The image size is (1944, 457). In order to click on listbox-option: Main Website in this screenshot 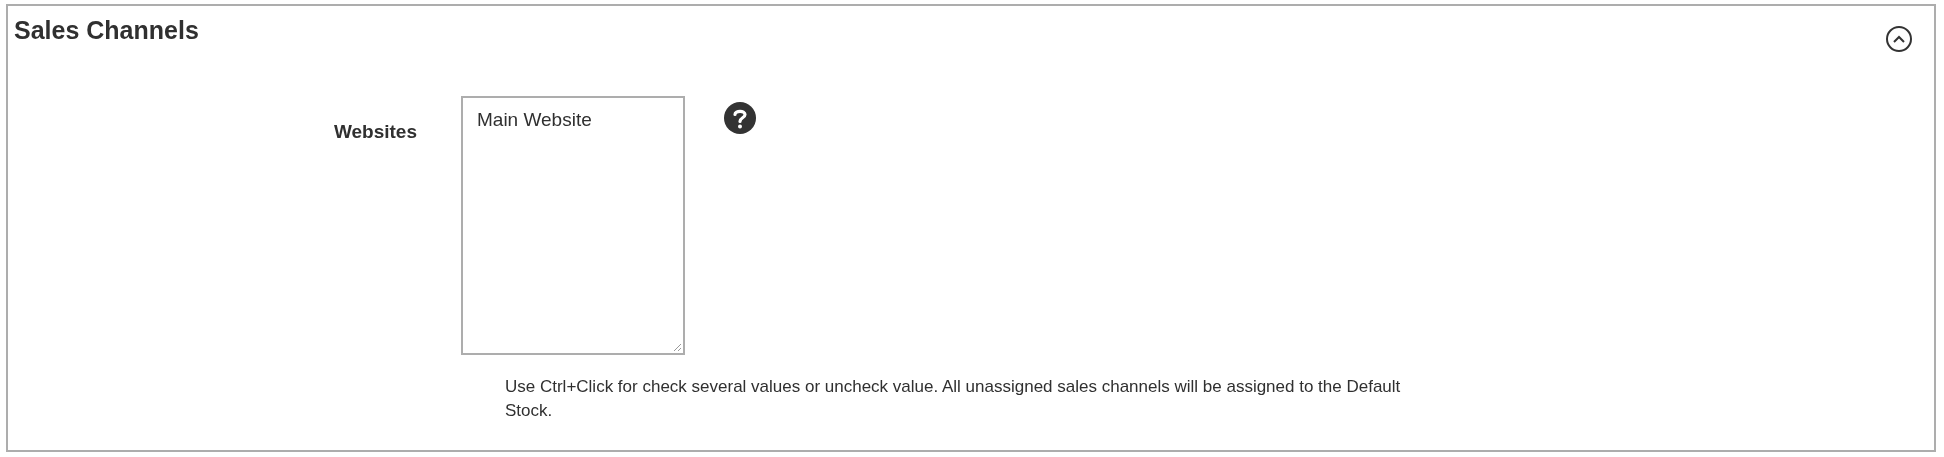, I will do `click(573, 120)`.